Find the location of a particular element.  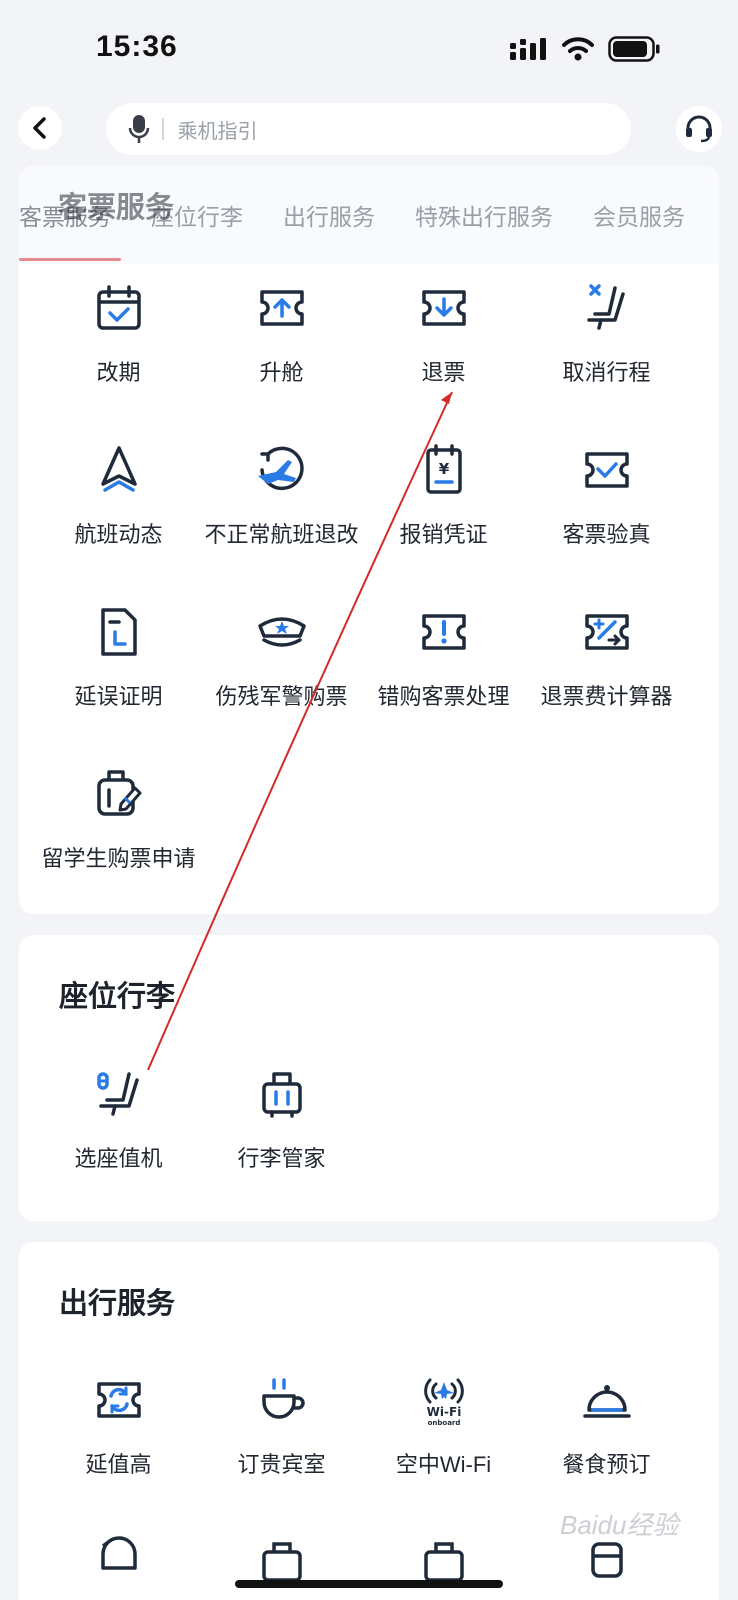

service-label: 延误证明 is located at coordinates (118, 696).